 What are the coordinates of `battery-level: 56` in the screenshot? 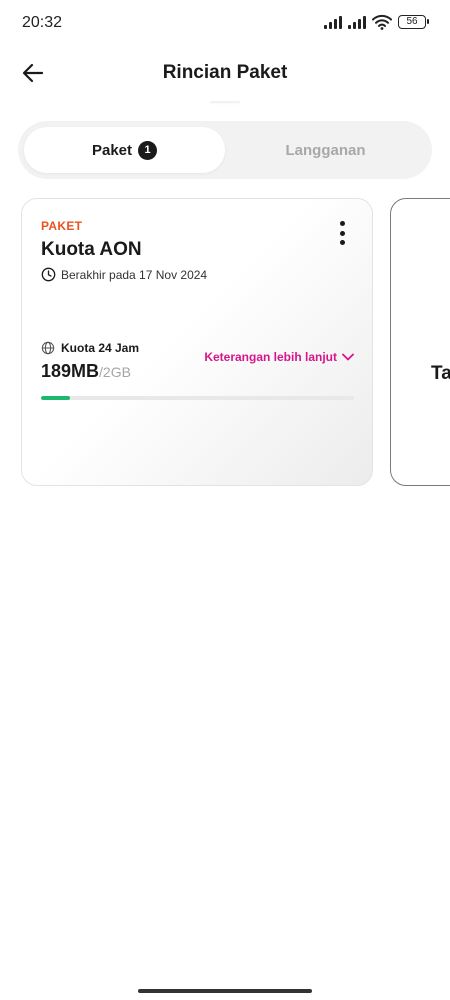 It's located at (412, 21).